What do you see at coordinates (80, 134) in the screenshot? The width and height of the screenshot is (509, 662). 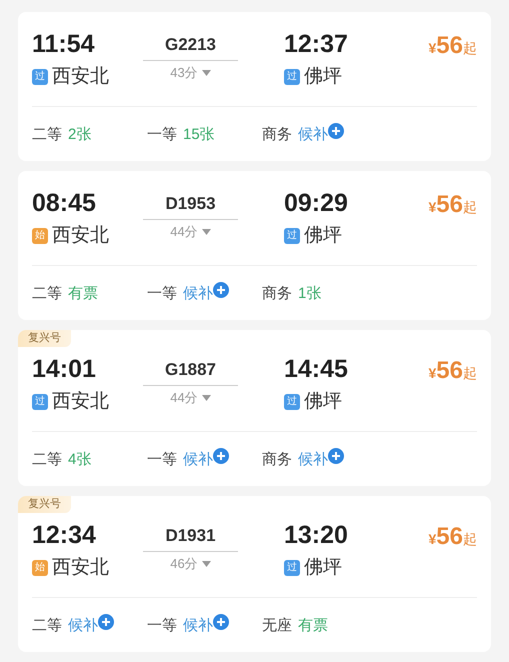 I see `seat-status: 2张` at bounding box center [80, 134].